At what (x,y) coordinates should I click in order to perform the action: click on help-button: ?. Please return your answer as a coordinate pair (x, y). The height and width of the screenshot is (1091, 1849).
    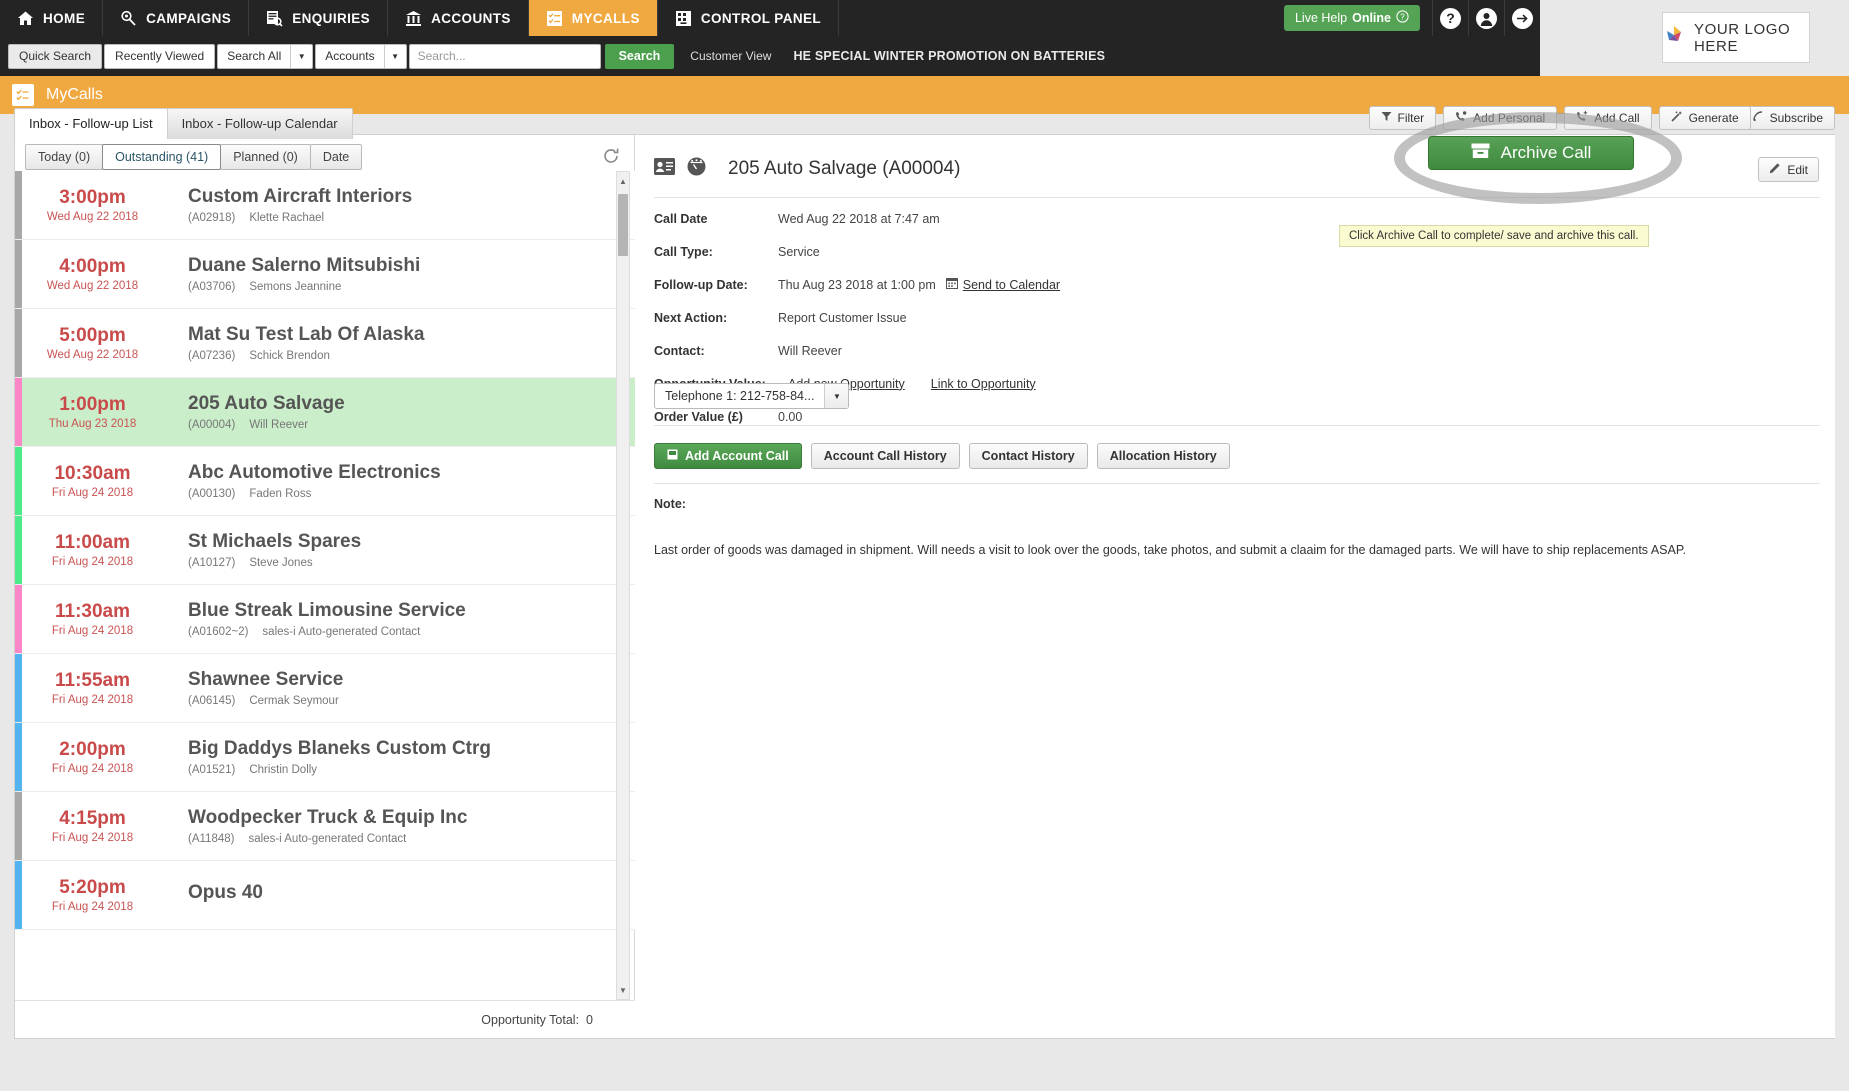
    Looking at the image, I should click on (1450, 18).